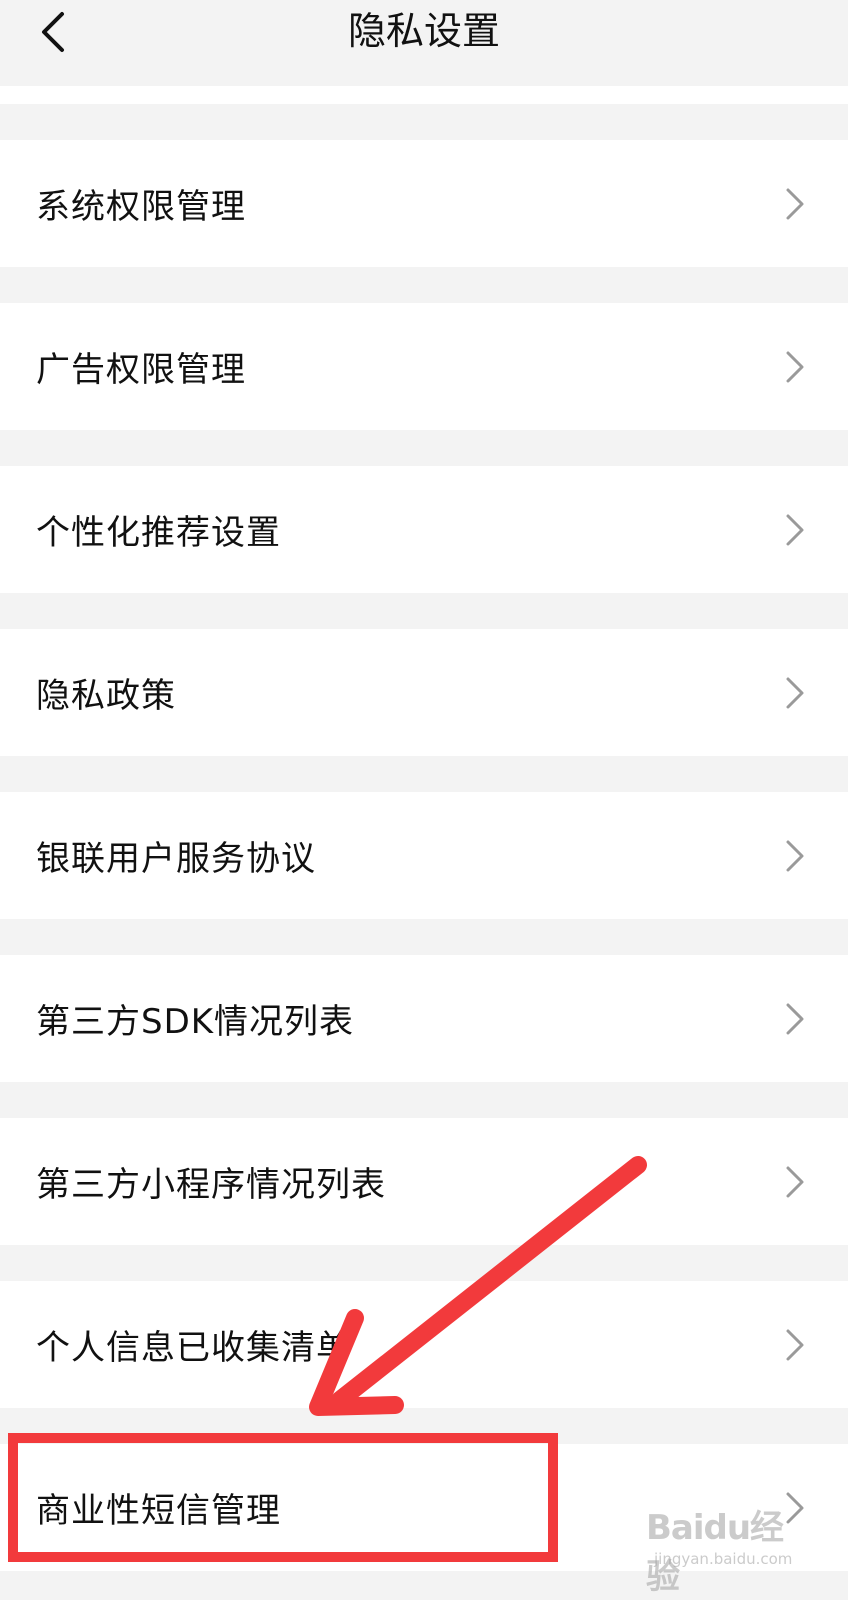  Describe the element at coordinates (141, 207) in the screenshot. I see `menu-item-label: 系统权限管理` at that location.